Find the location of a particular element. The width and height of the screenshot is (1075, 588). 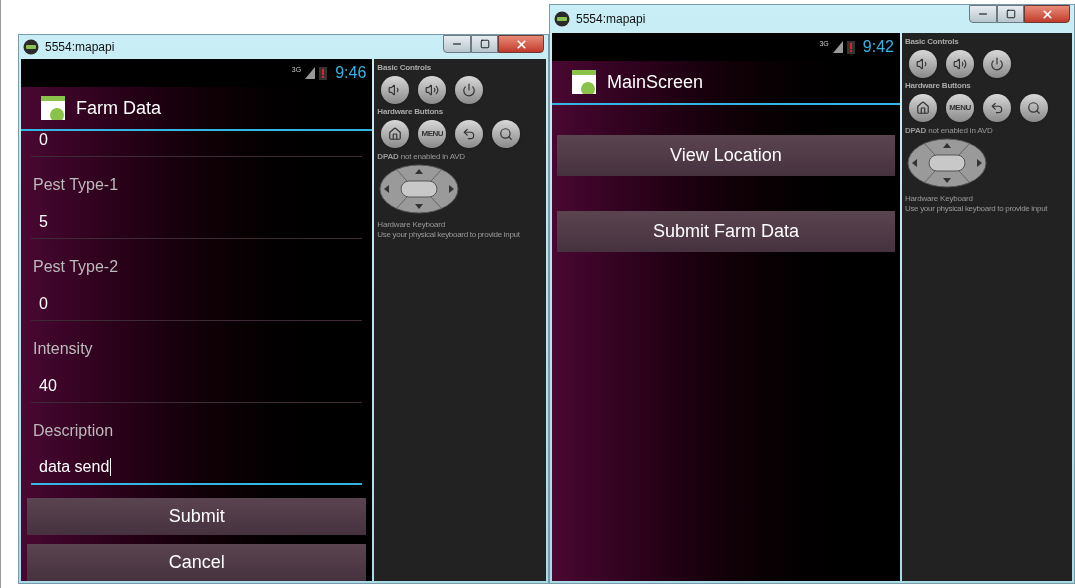

text-field: data send is located at coordinates (197, 468).